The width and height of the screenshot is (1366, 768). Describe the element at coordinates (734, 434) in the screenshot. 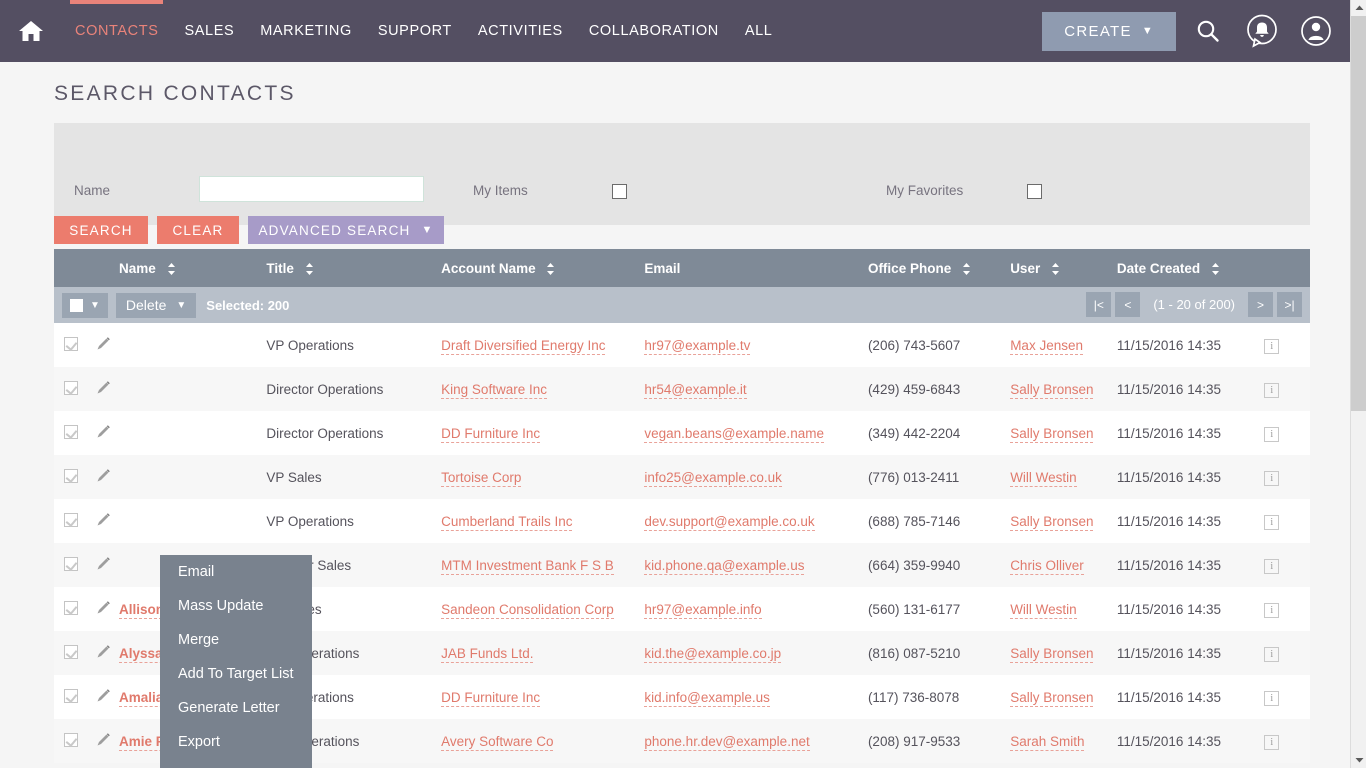

I see `email-link: vegan.beans@example.name` at that location.